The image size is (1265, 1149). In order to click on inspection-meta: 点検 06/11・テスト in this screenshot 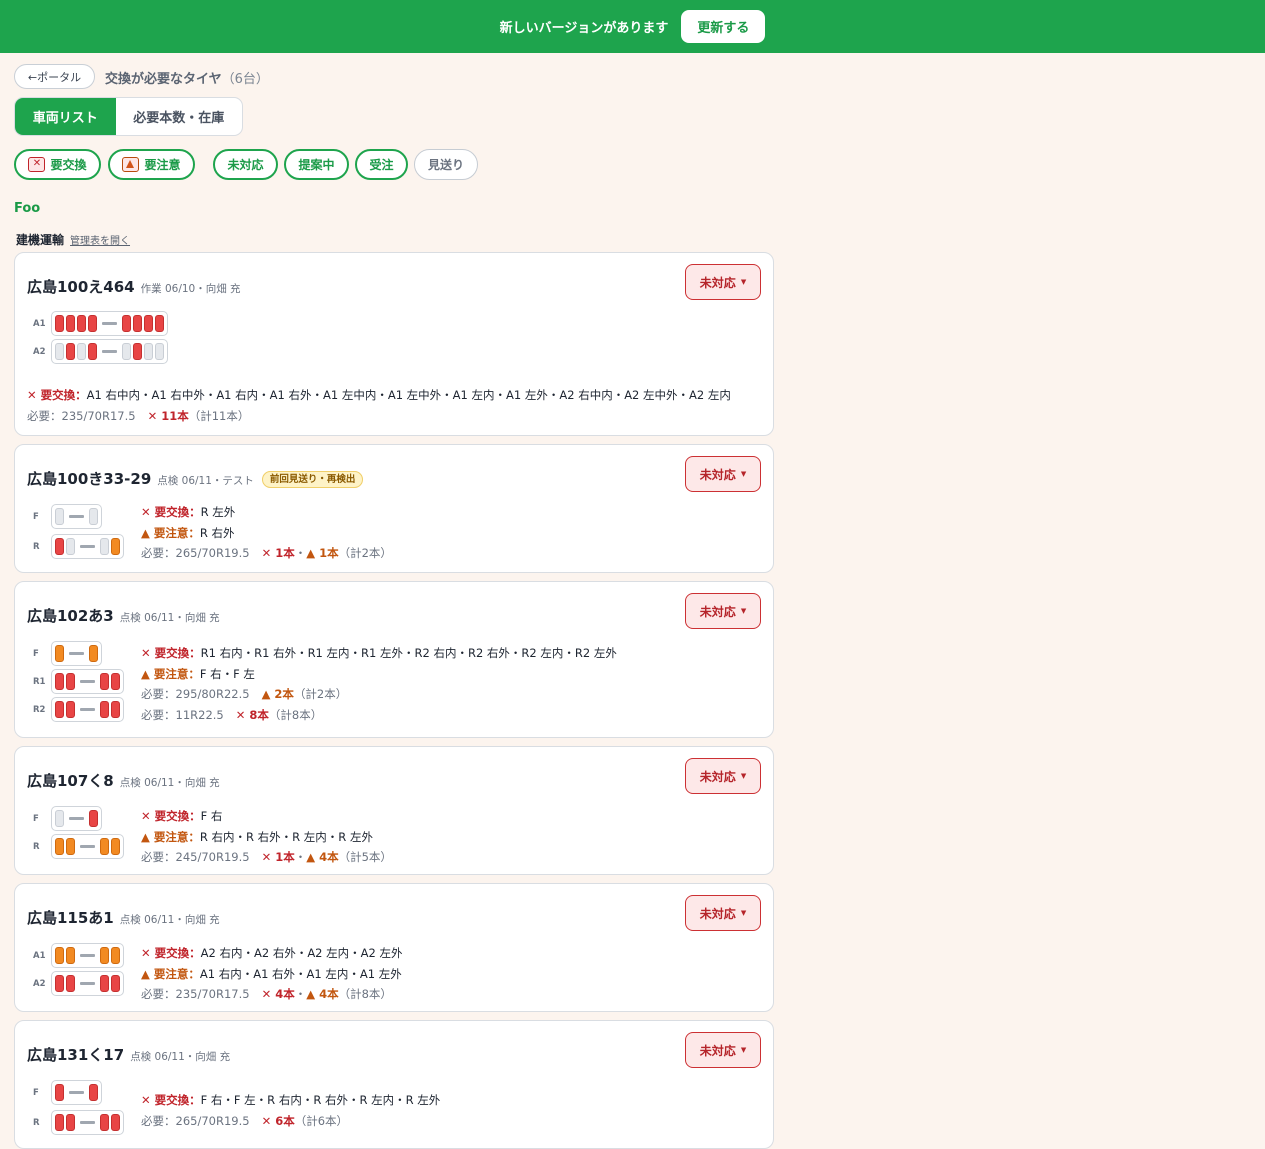, I will do `click(205, 481)`.